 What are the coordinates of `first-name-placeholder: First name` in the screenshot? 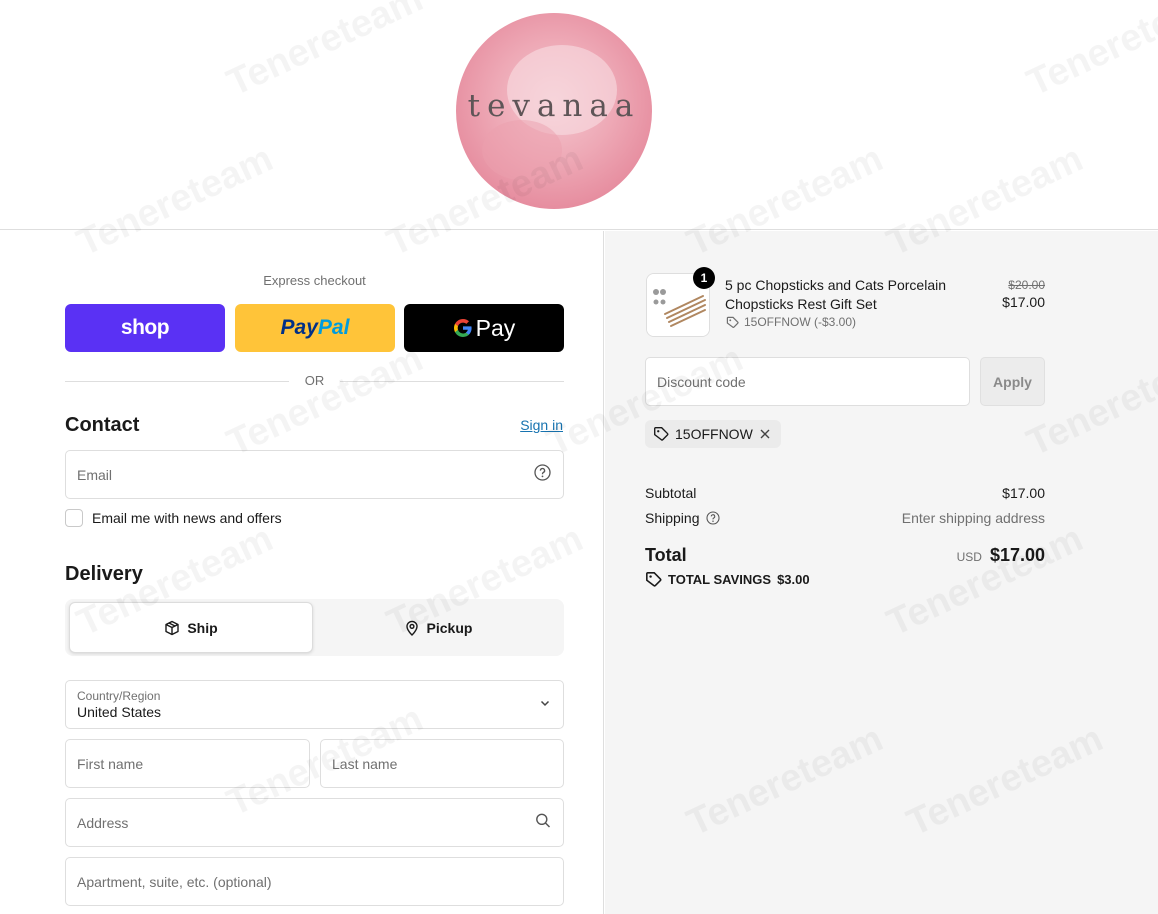 It's located at (110, 763).